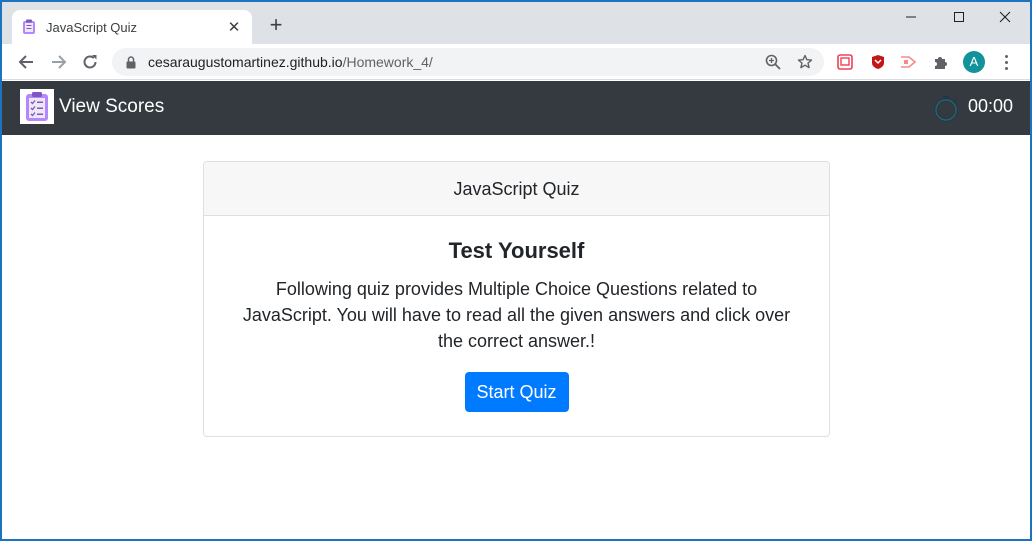 The image size is (1032, 541). I want to click on card-title: Test Yourself, so click(516, 250).